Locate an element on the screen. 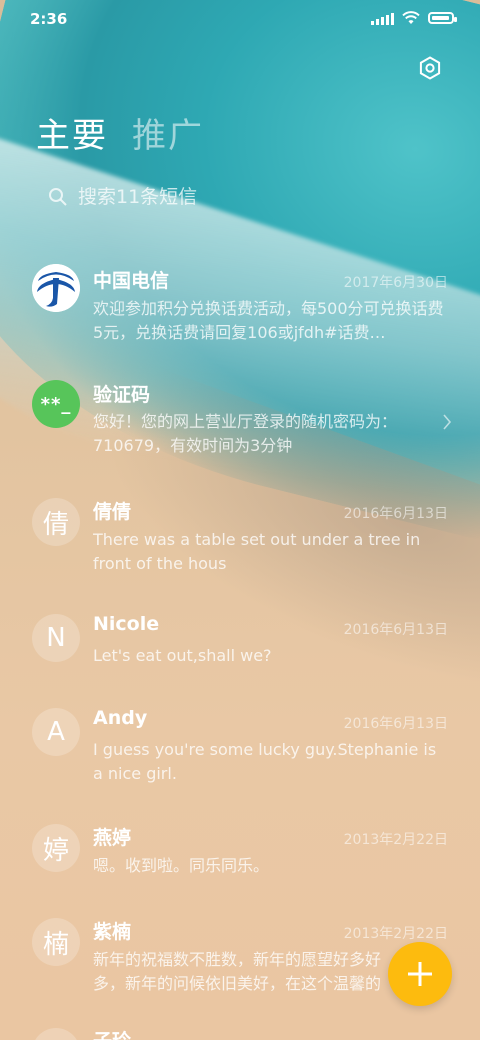 The height and width of the screenshot is (1040, 480). contact-avatar: 婷 is located at coordinates (56, 848).